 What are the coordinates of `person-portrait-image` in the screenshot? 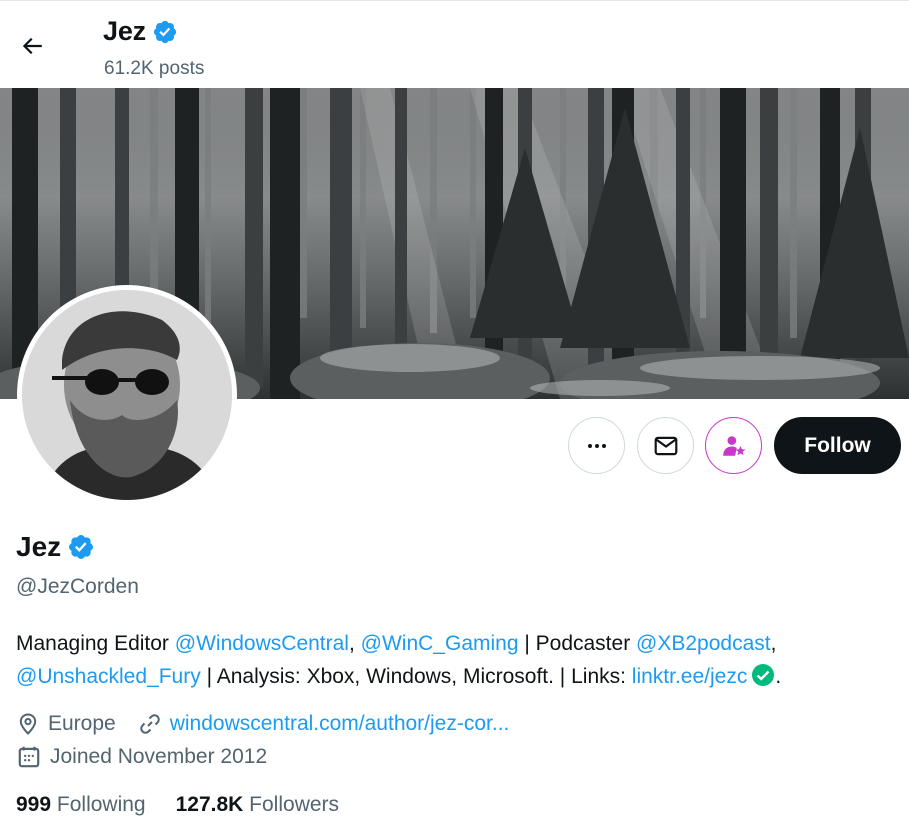 It's located at (127, 395).